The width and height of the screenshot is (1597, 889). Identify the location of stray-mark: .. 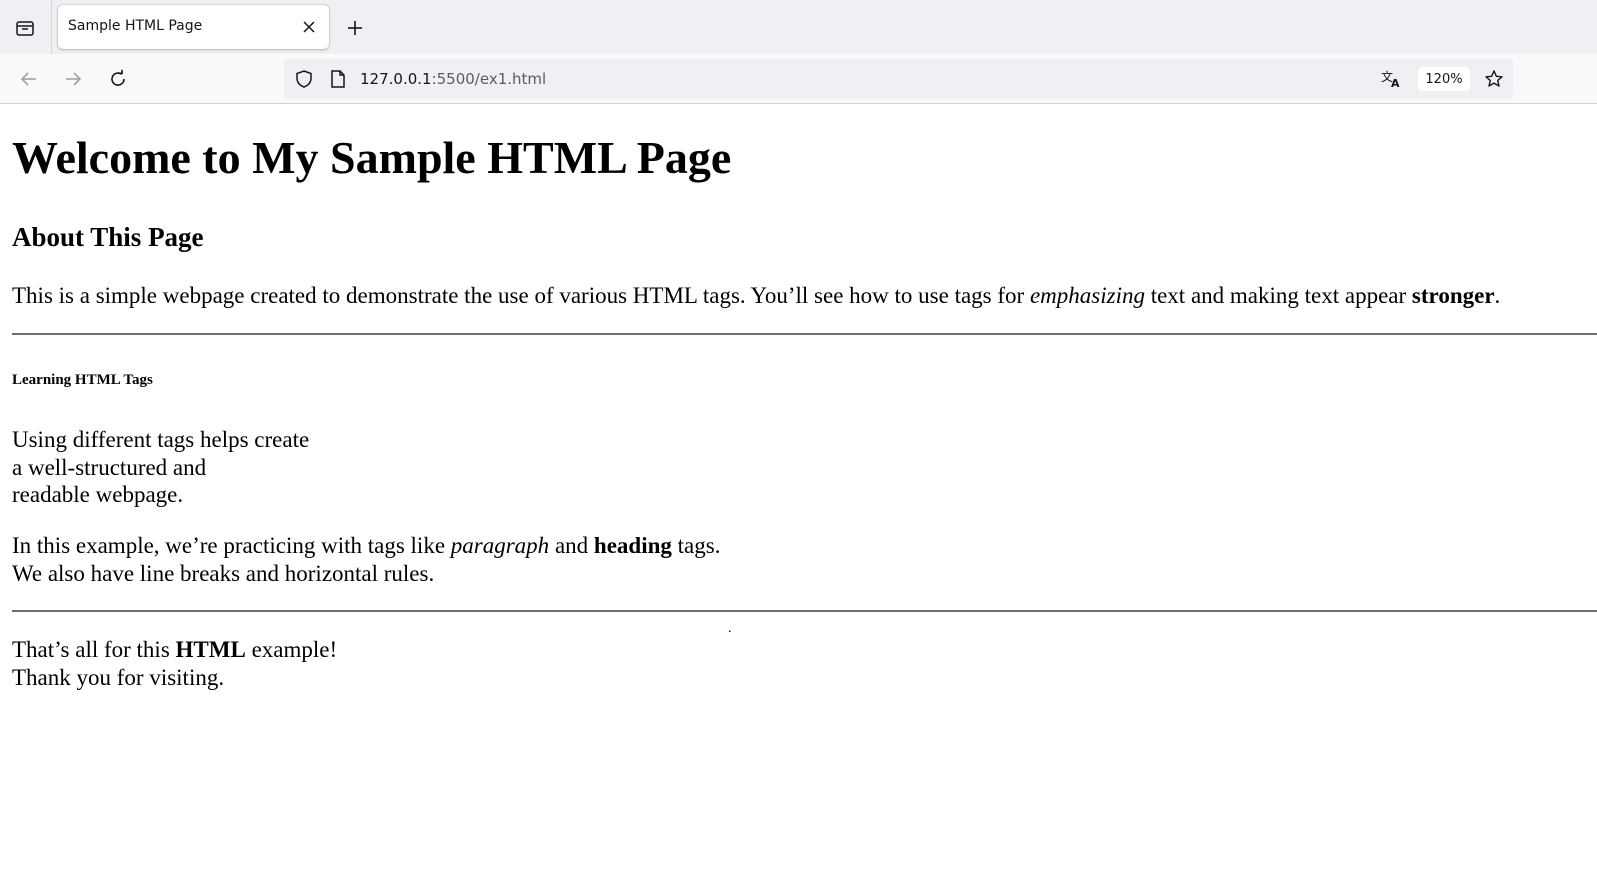
(730, 628).